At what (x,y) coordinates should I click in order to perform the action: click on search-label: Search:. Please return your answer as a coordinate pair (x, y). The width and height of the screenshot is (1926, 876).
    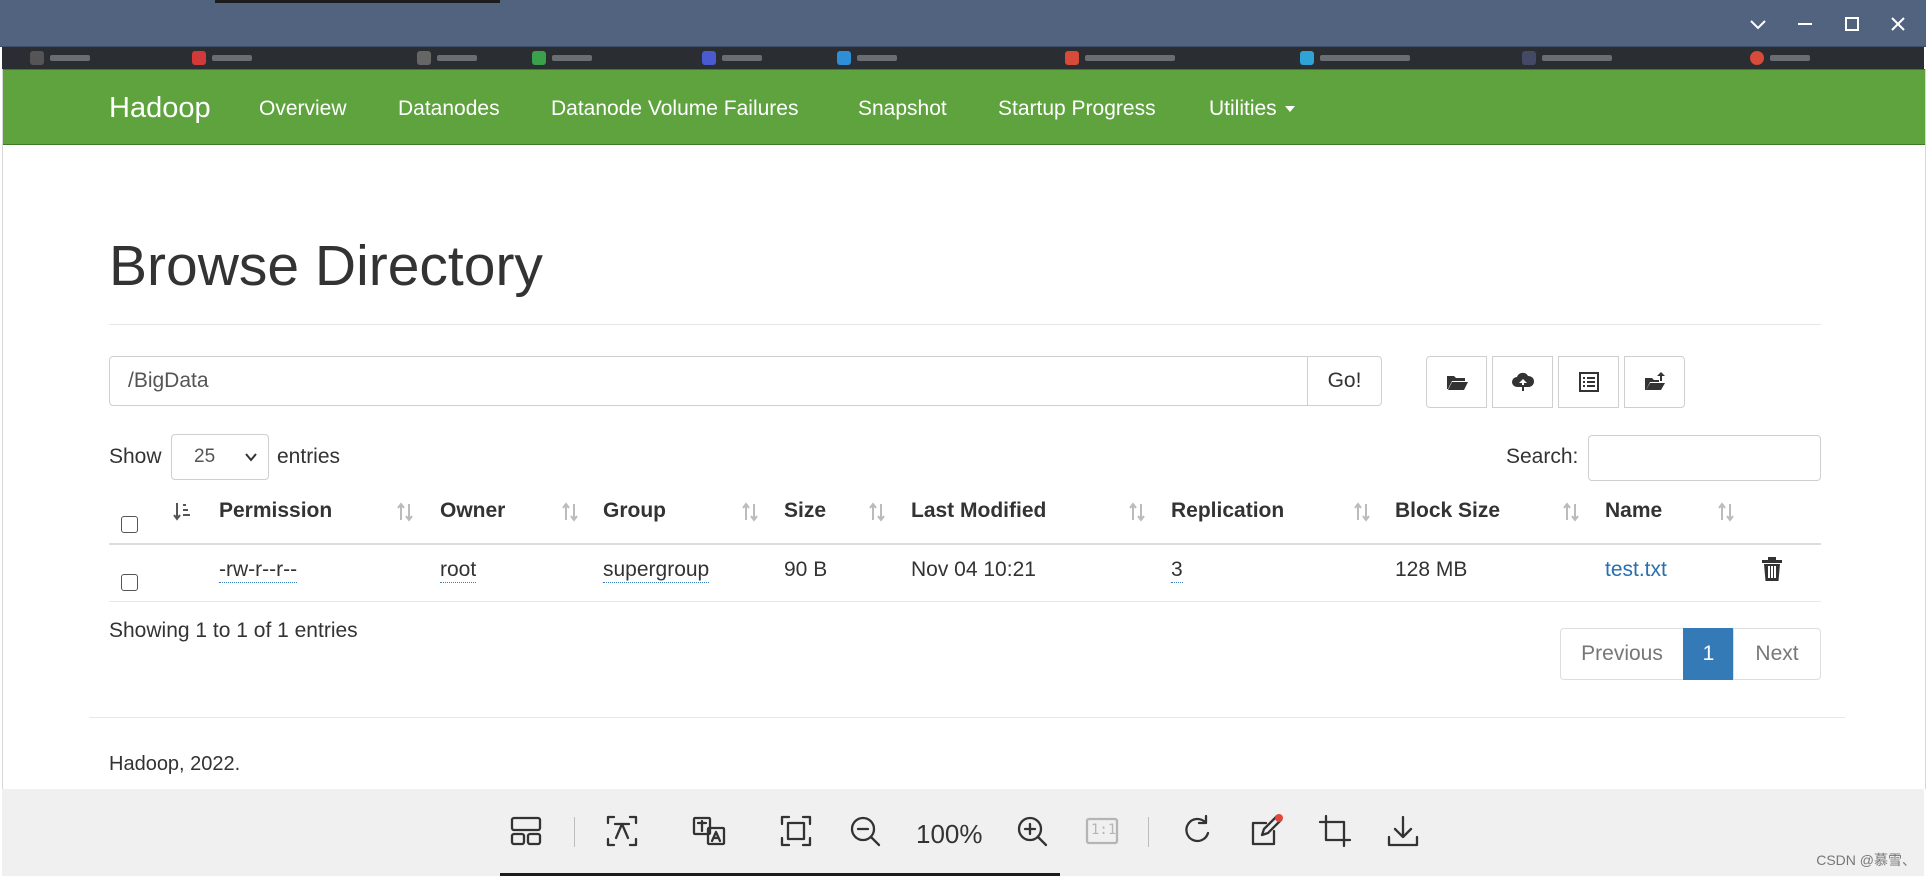
    Looking at the image, I should click on (1542, 456).